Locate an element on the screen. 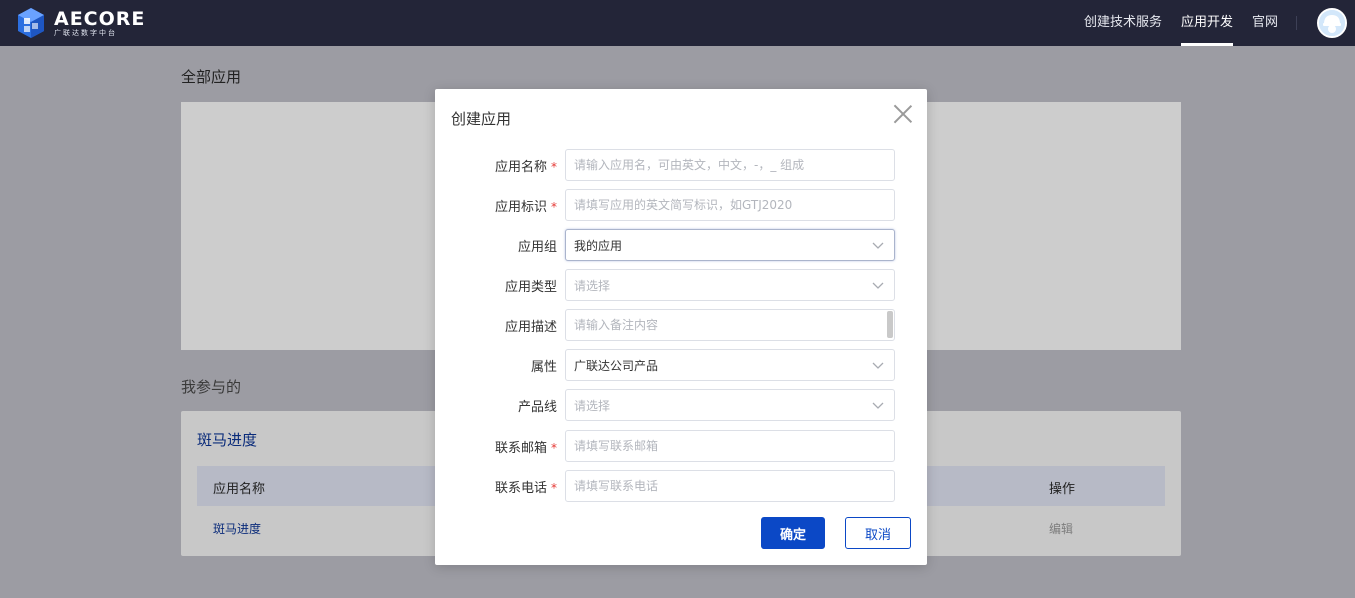  user-avatar-icon is located at coordinates (1332, 23).